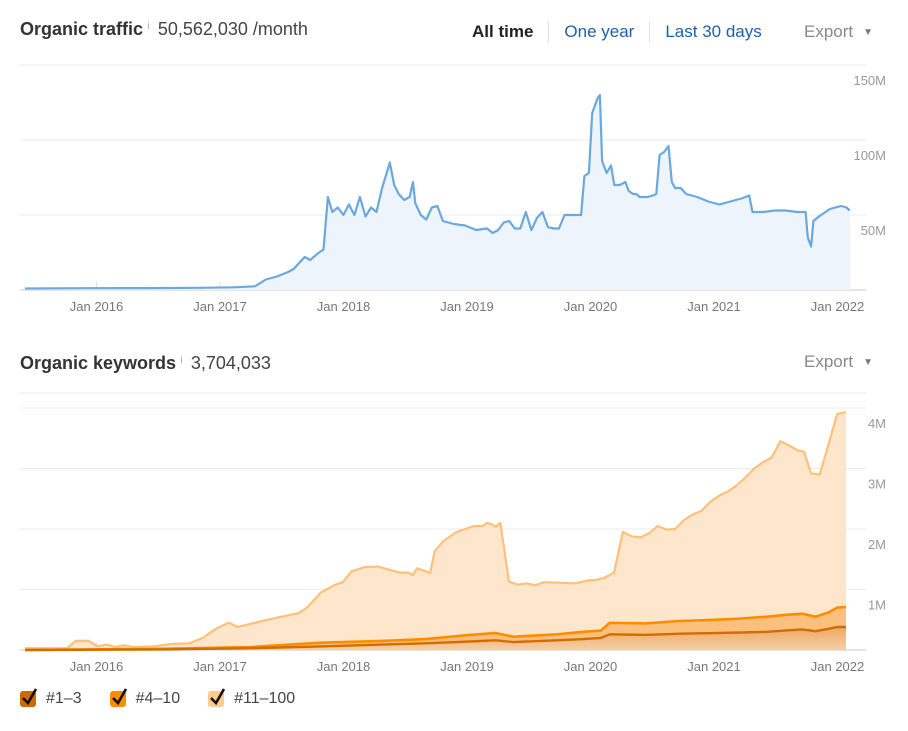 The width and height of the screenshot is (908, 731). I want to click on keywords-legend: #1–3 #4–10 #11–100, so click(171, 698).